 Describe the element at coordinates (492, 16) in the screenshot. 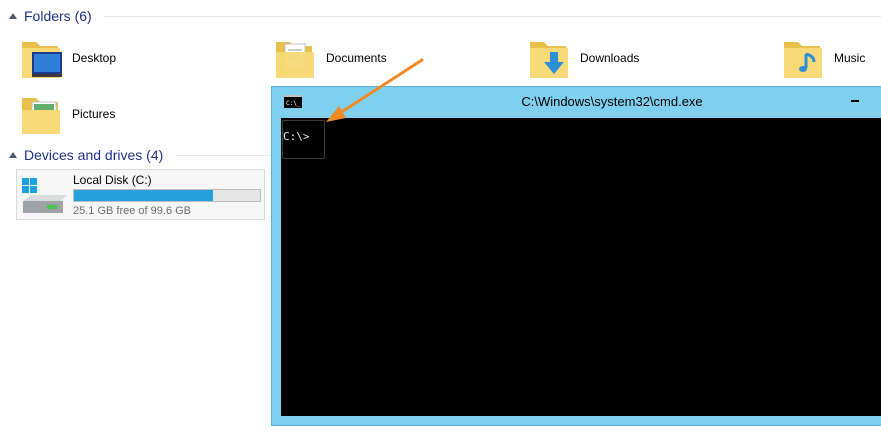

I see `folders-divider` at that location.